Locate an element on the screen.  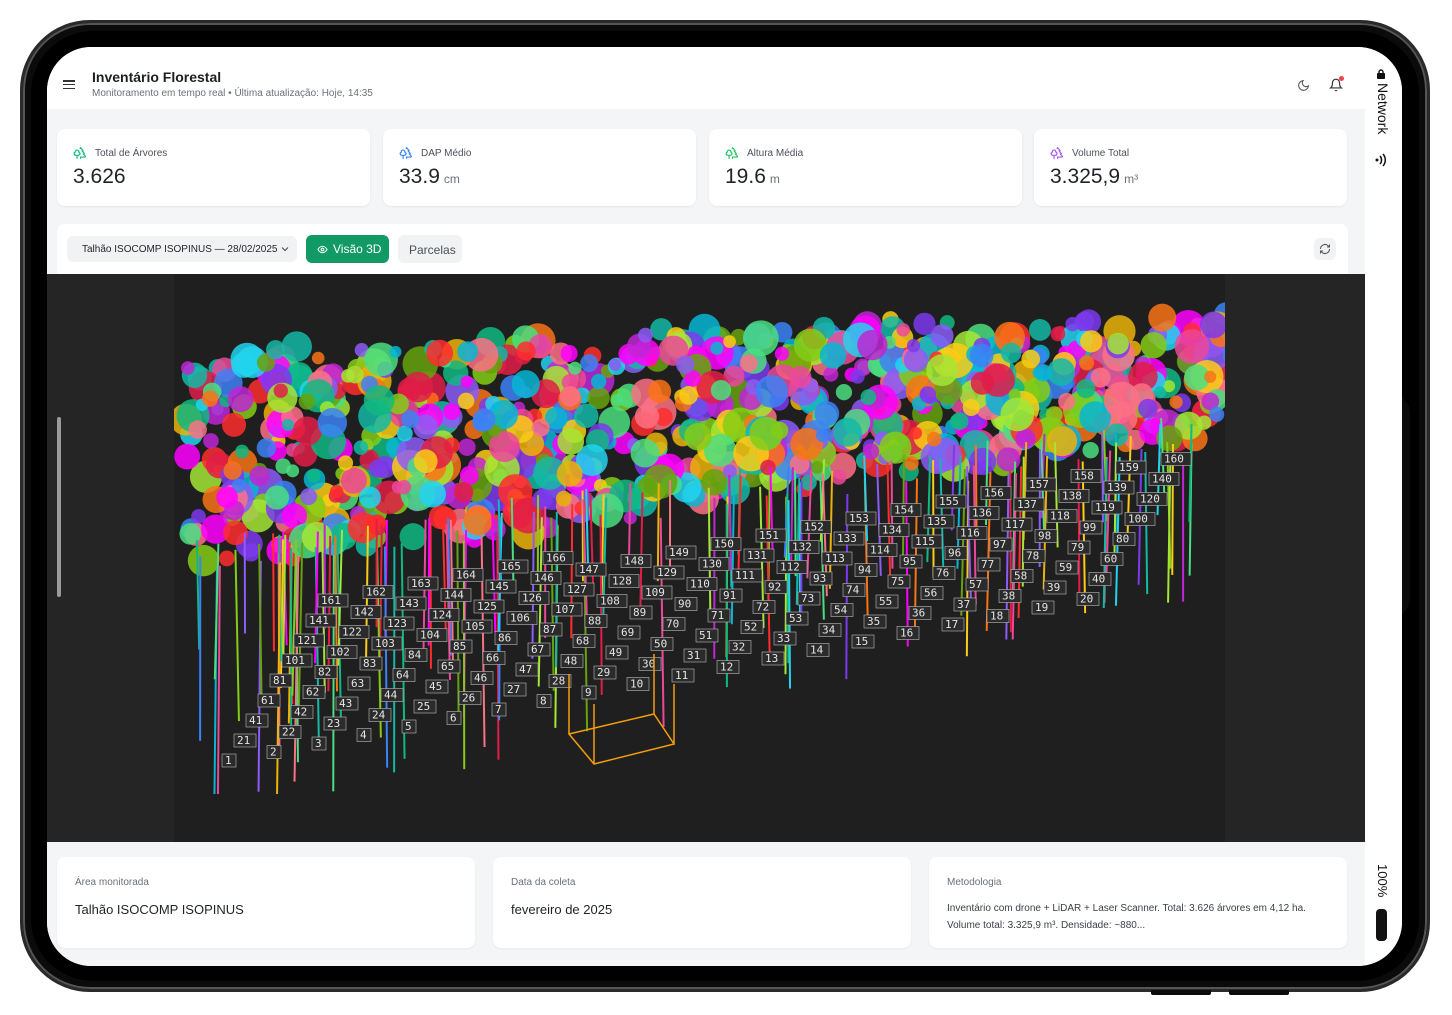
tree-label: 153 is located at coordinates (861, 518).